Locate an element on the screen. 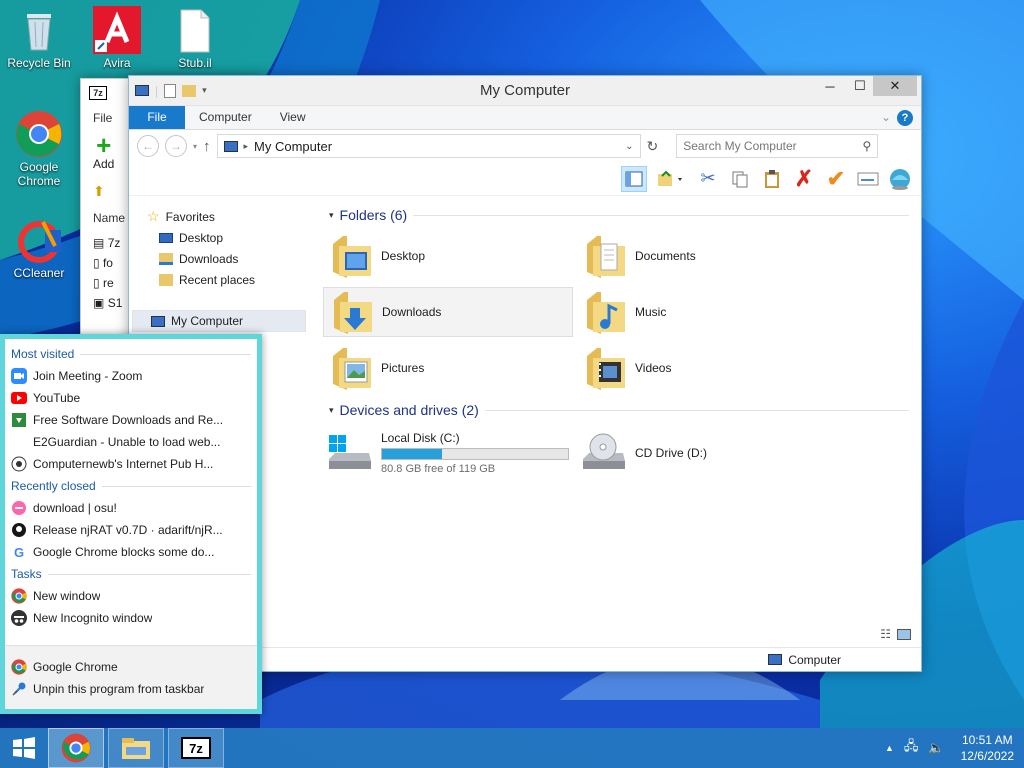 This screenshot has width=1024, height=768. large-icons-view-icon is located at coordinates (904, 634).